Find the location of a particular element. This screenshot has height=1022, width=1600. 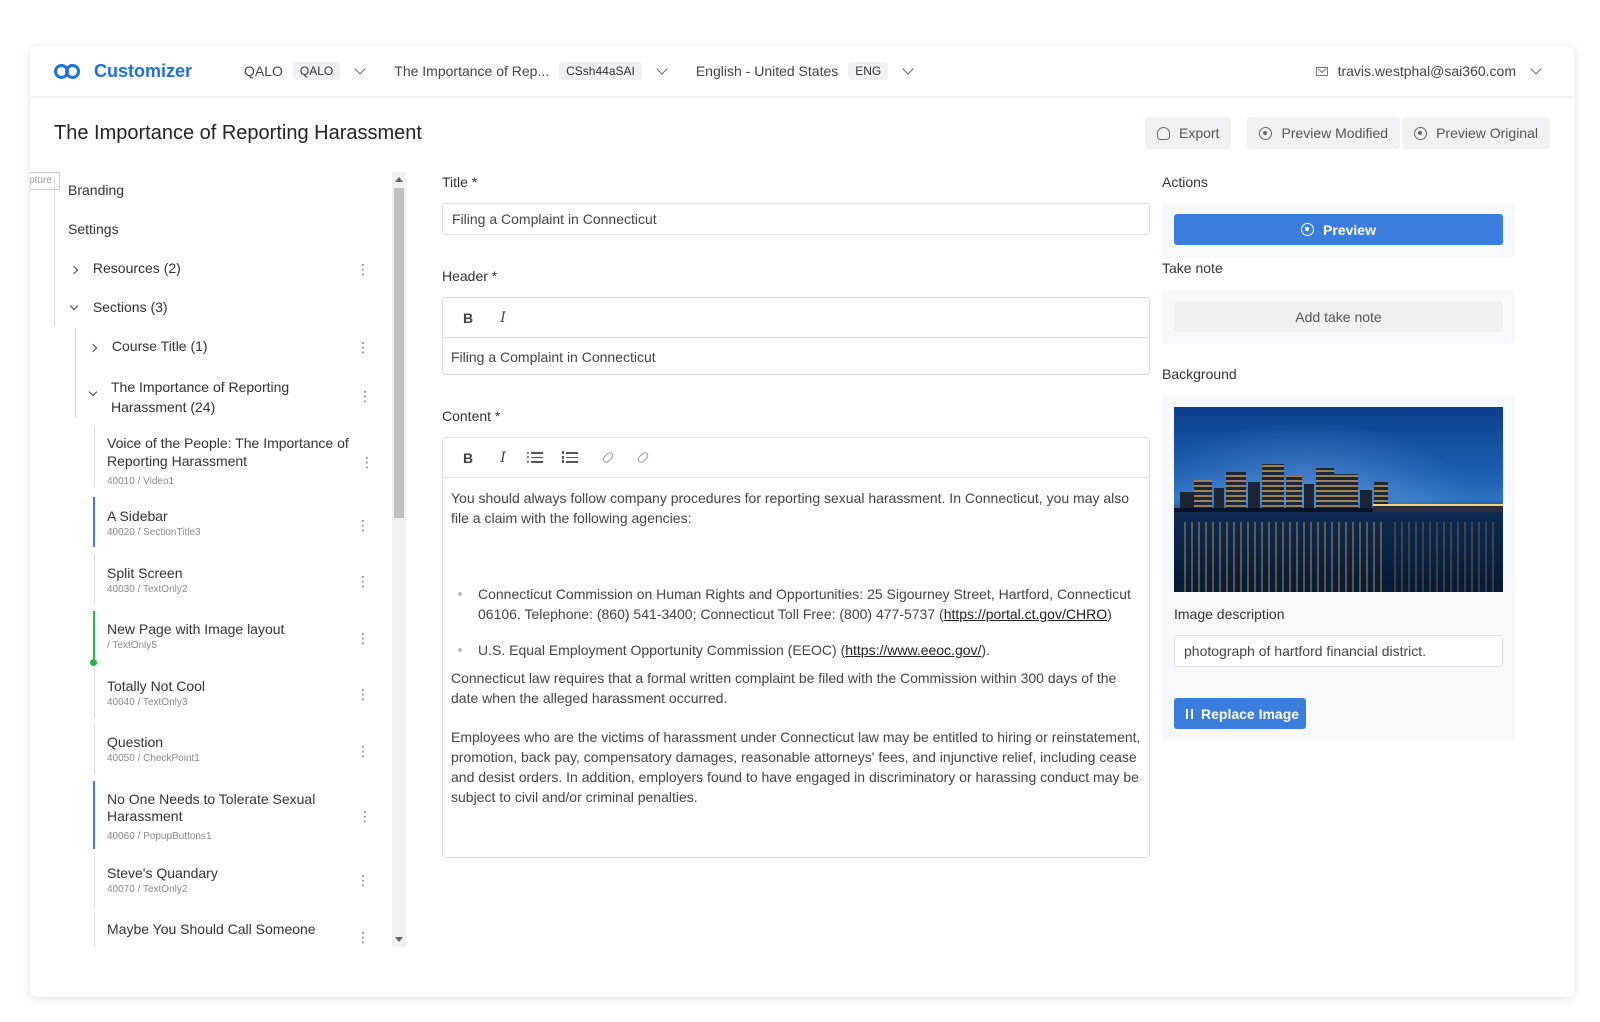

tree-page-title: New Page with Image layout is located at coordinates (196, 629).